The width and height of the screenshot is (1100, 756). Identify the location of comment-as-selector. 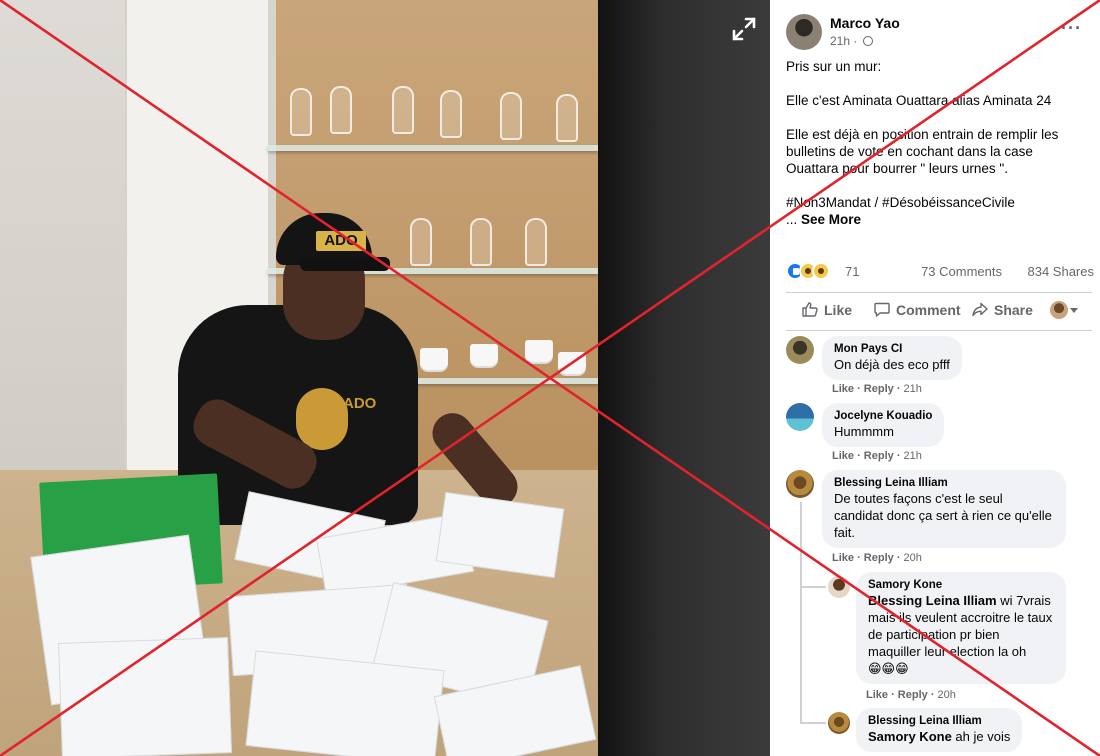
(1064, 310).